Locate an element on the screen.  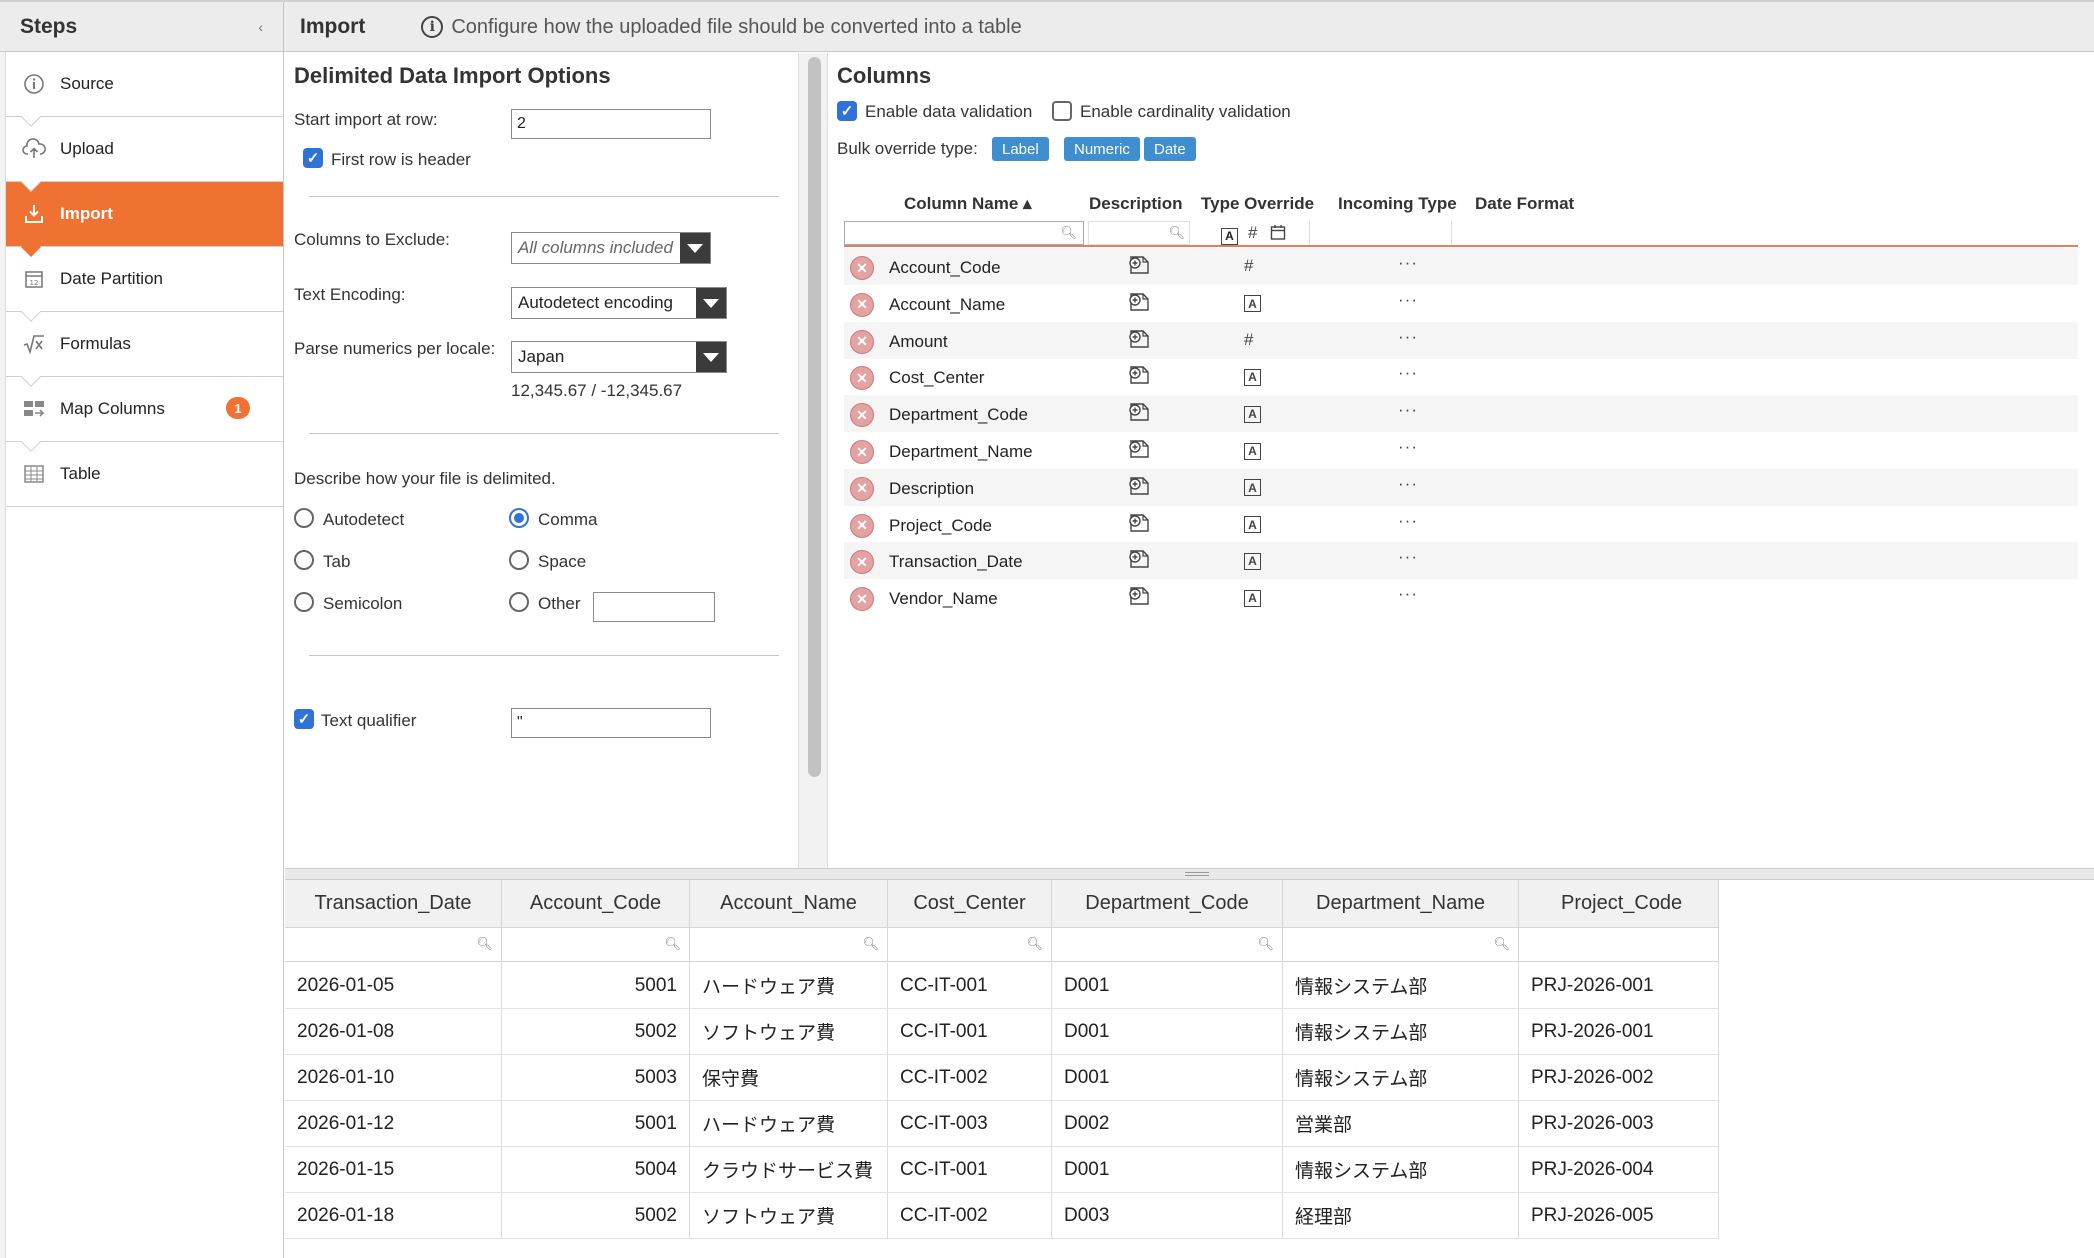
scrollbar-thumb is located at coordinates (814, 417).